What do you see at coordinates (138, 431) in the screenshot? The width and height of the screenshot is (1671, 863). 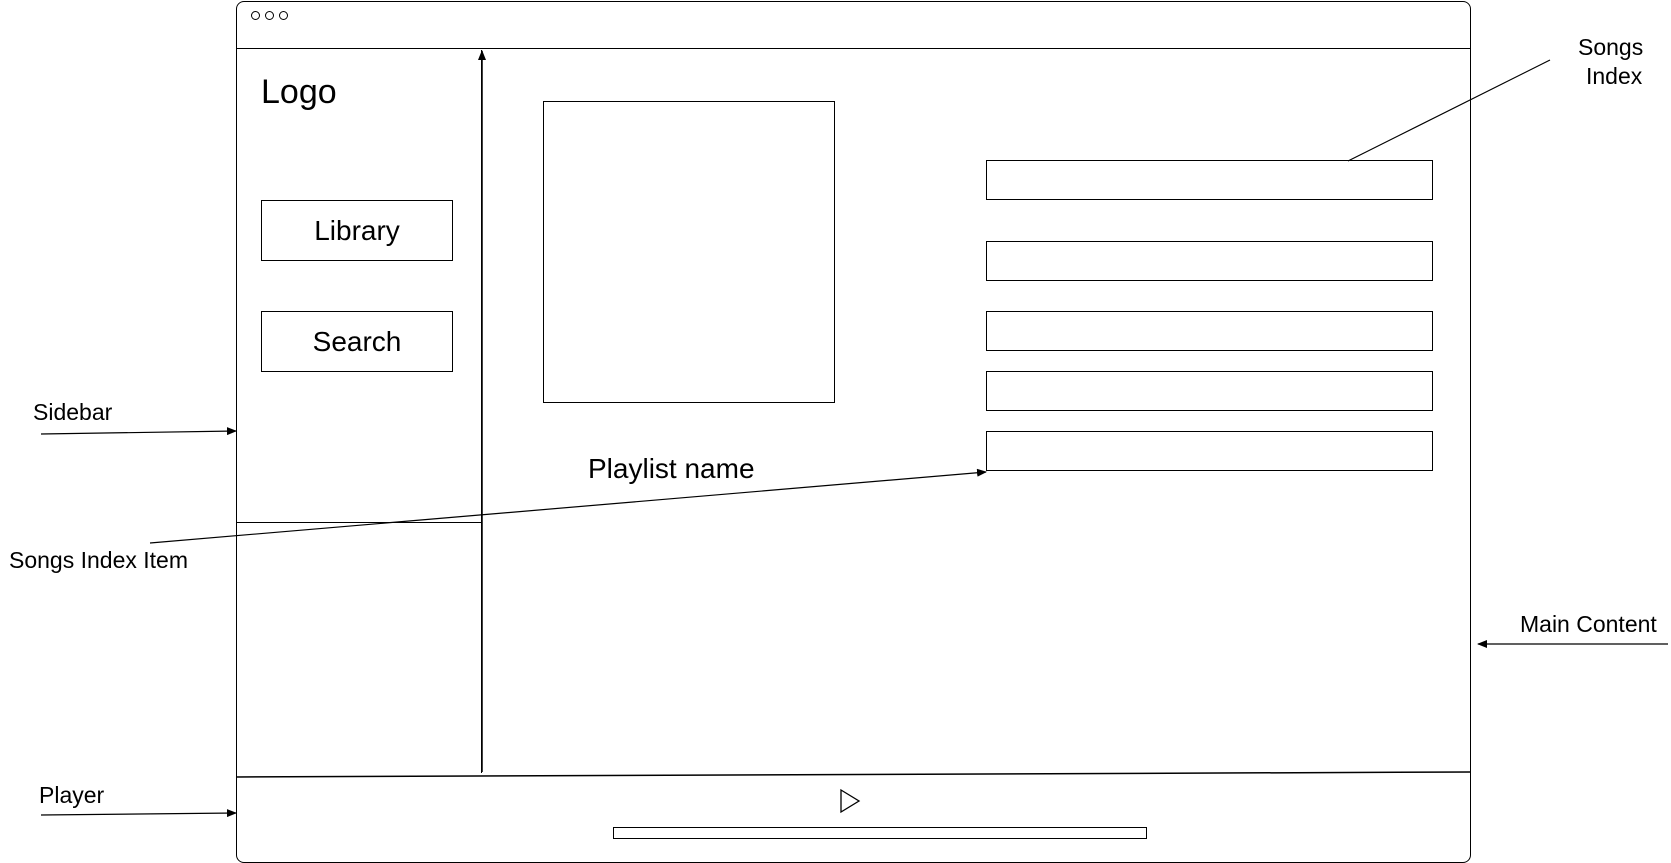 I see `sidebar-annotation-arrow` at bounding box center [138, 431].